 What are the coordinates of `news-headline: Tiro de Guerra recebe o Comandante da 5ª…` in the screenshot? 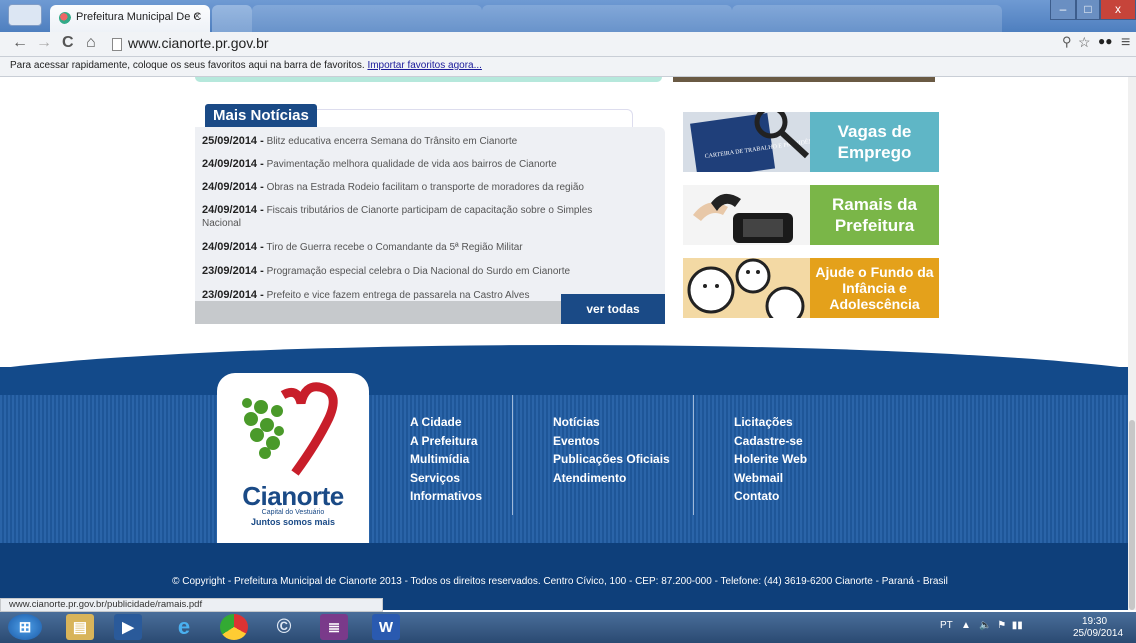 It's located at (394, 247).